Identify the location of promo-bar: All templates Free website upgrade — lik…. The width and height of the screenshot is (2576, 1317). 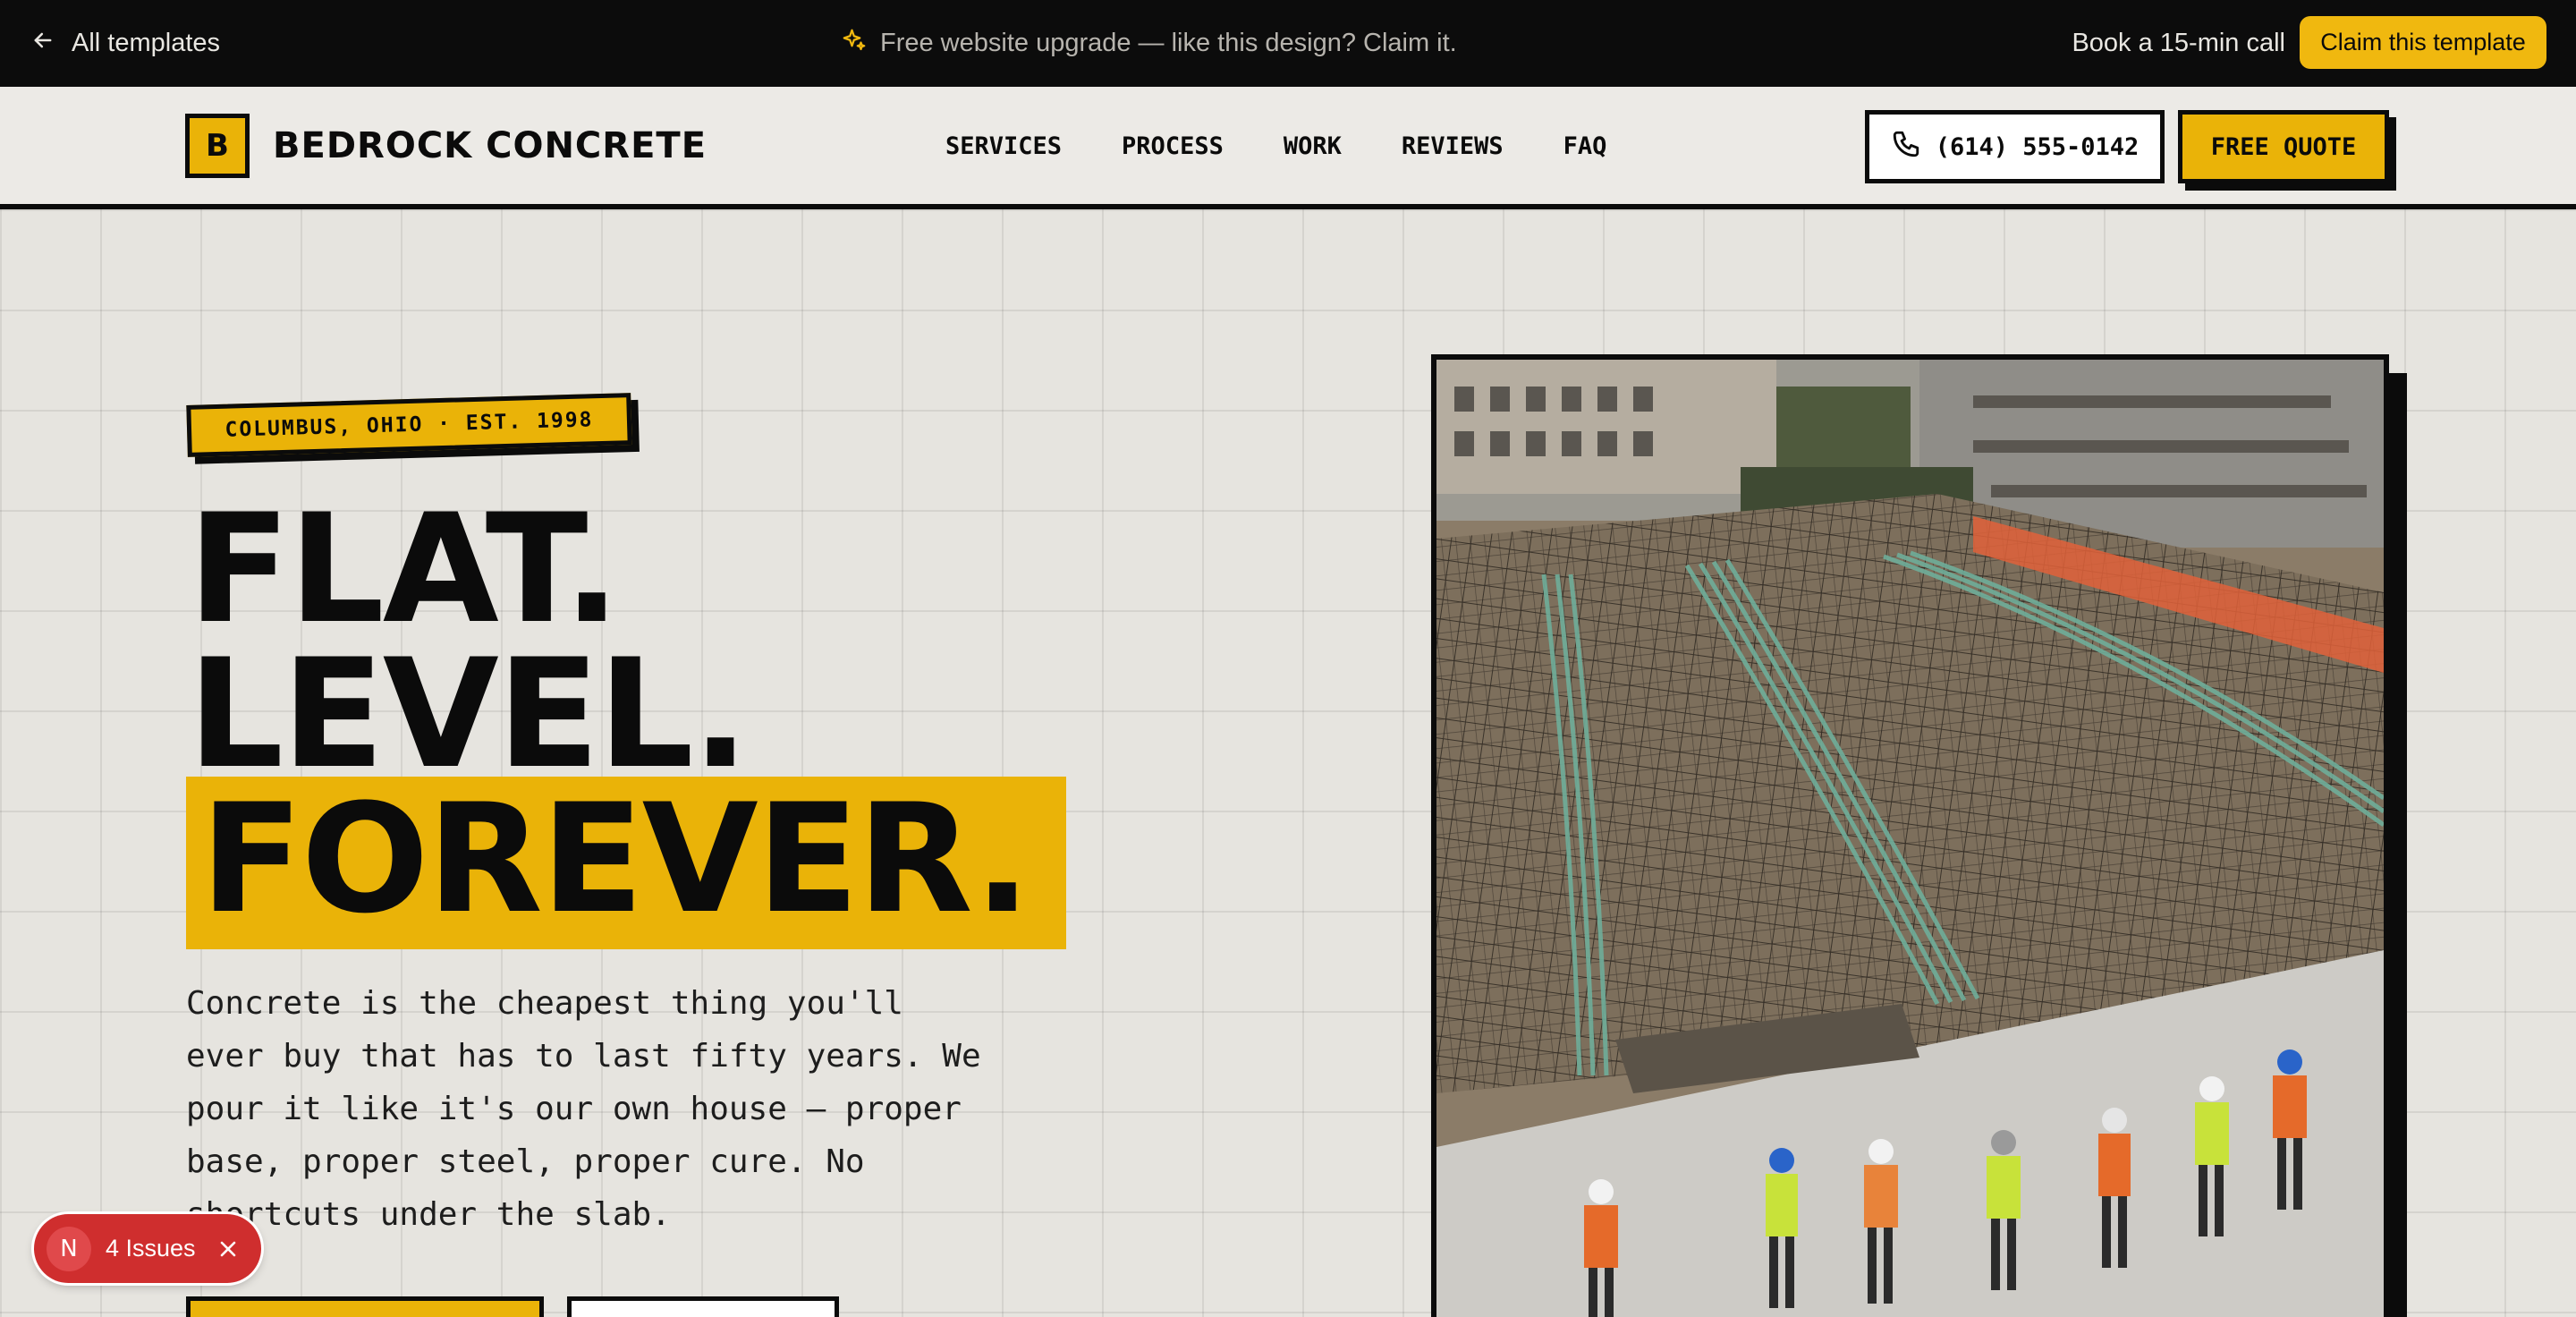
(1288, 44).